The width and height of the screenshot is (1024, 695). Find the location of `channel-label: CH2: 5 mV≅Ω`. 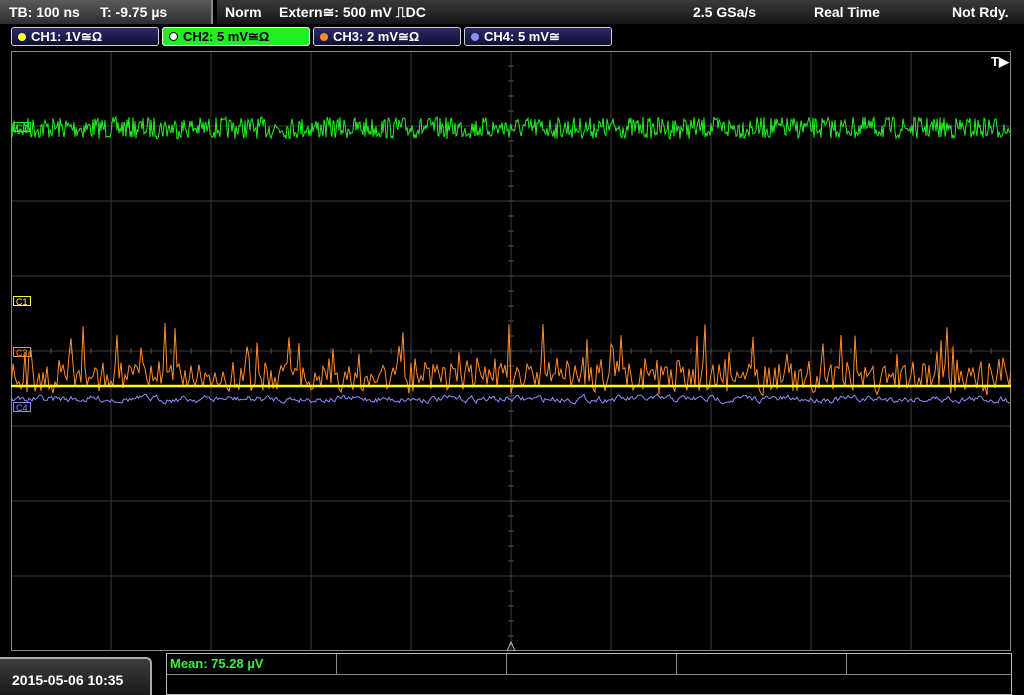

channel-label: CH2: 5 mV≅Ω is located at coordinates (226, 36).